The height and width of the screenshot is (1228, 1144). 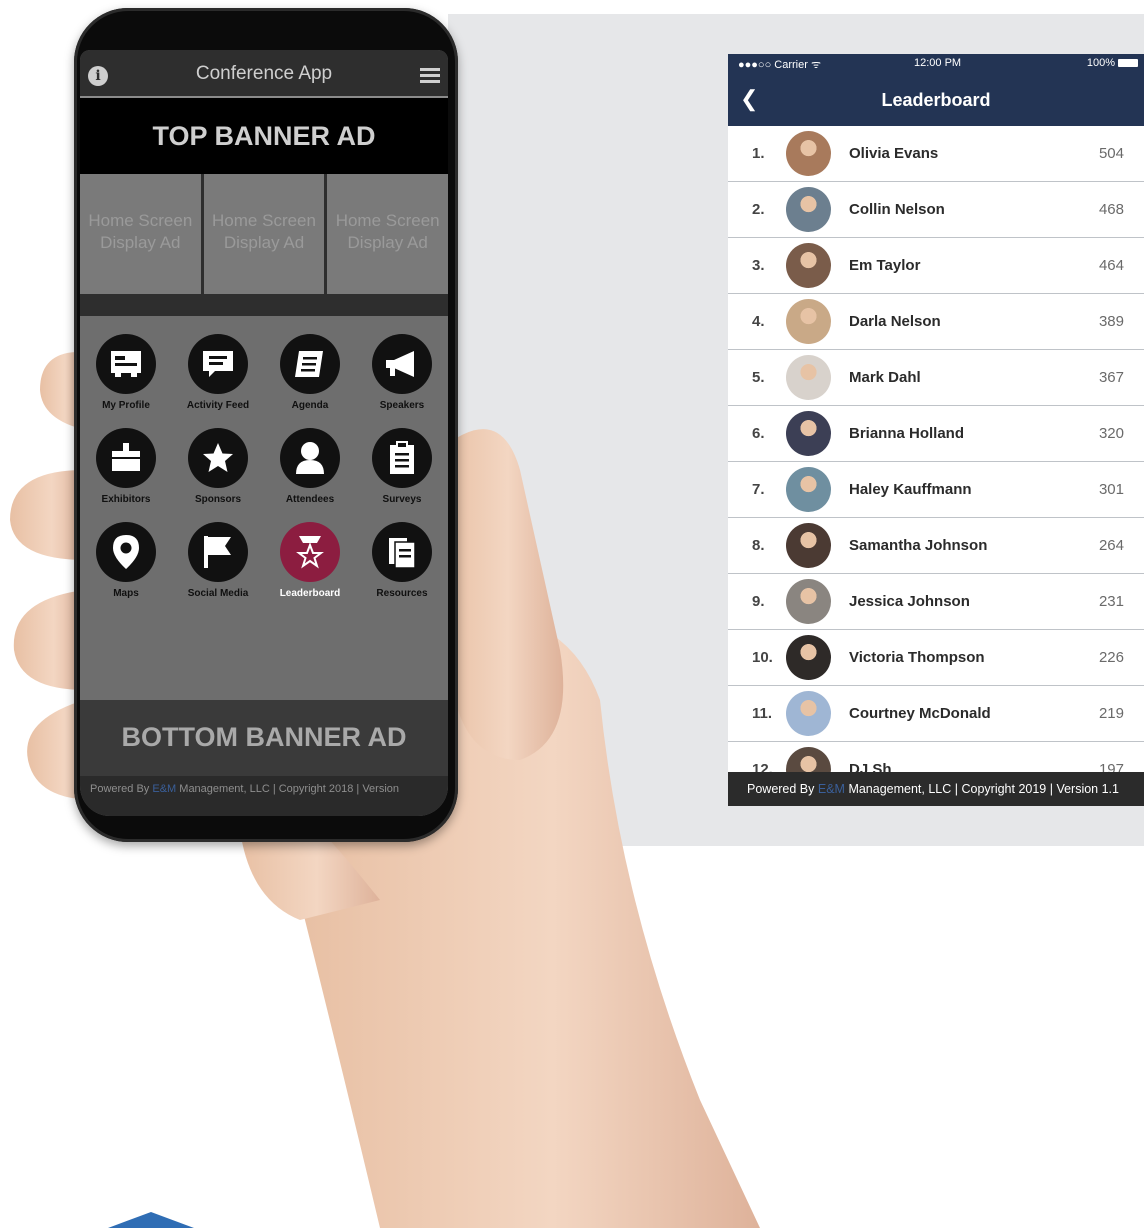 What do you see at coordinates (264, 136) in the screenshot?
I see `top-banner-ad: TOP BANNER AD` at bounding box center [264, 136].